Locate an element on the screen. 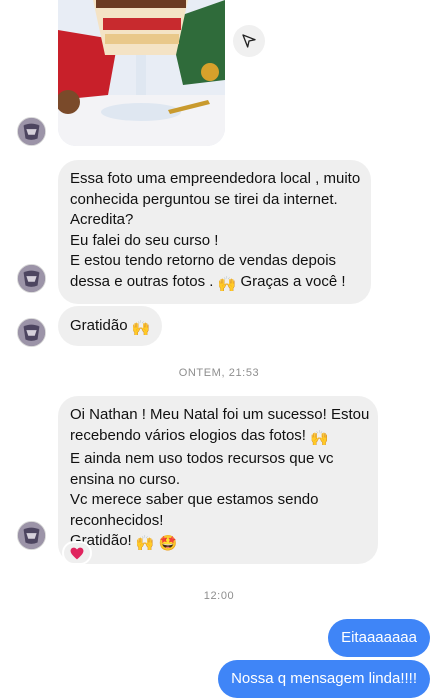 This screenshot has height=700, width=438. heart-reaction is located at coordinates (77, 553).